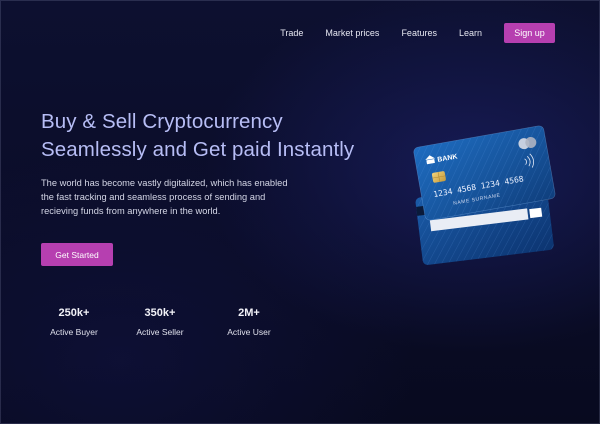 This screenshot has height=424, width=600. Describe the element at coordinates (160, 313) in the screenshot. I see `stat-value: 350k+` at that location.